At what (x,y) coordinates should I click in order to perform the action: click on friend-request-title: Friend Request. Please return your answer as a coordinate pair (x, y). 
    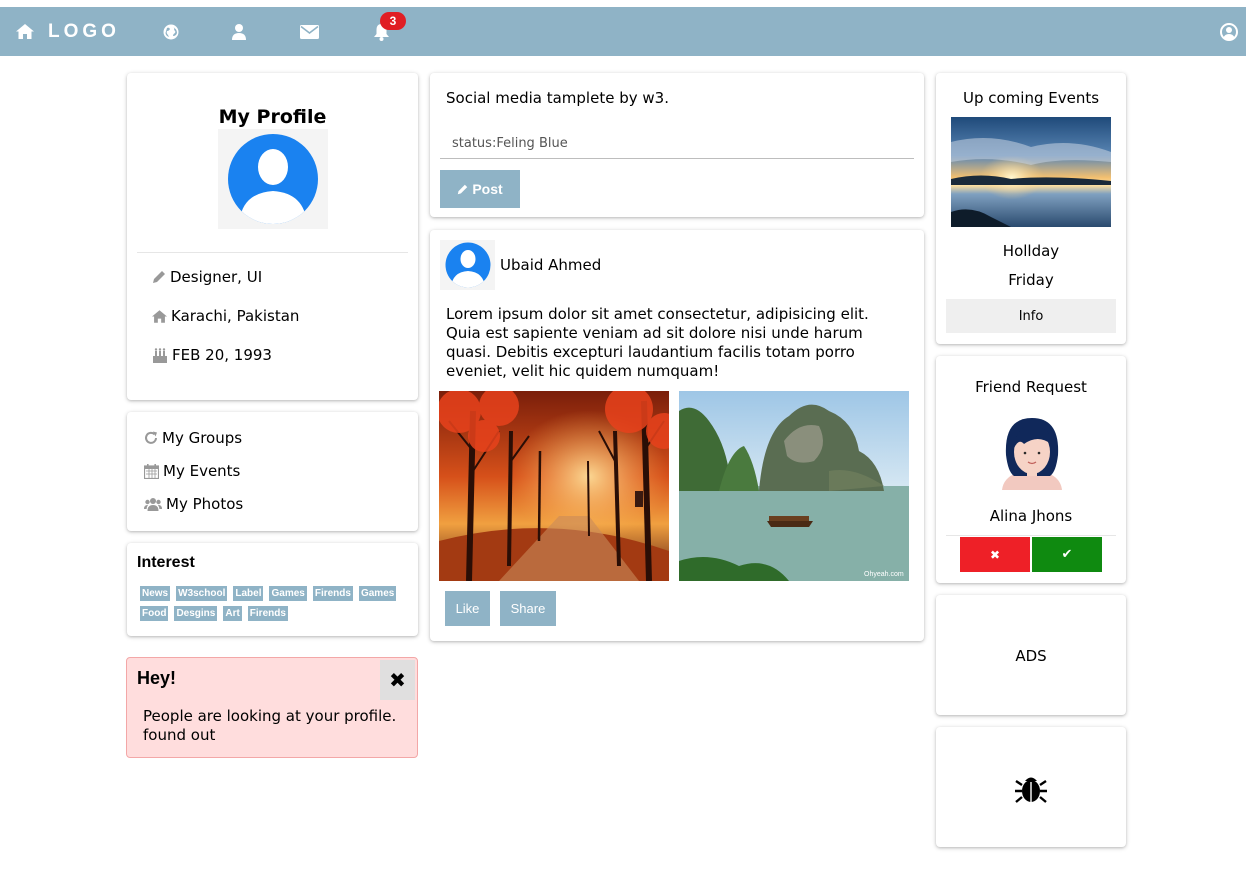
    Looking at the image, I should click on (1031, 387).